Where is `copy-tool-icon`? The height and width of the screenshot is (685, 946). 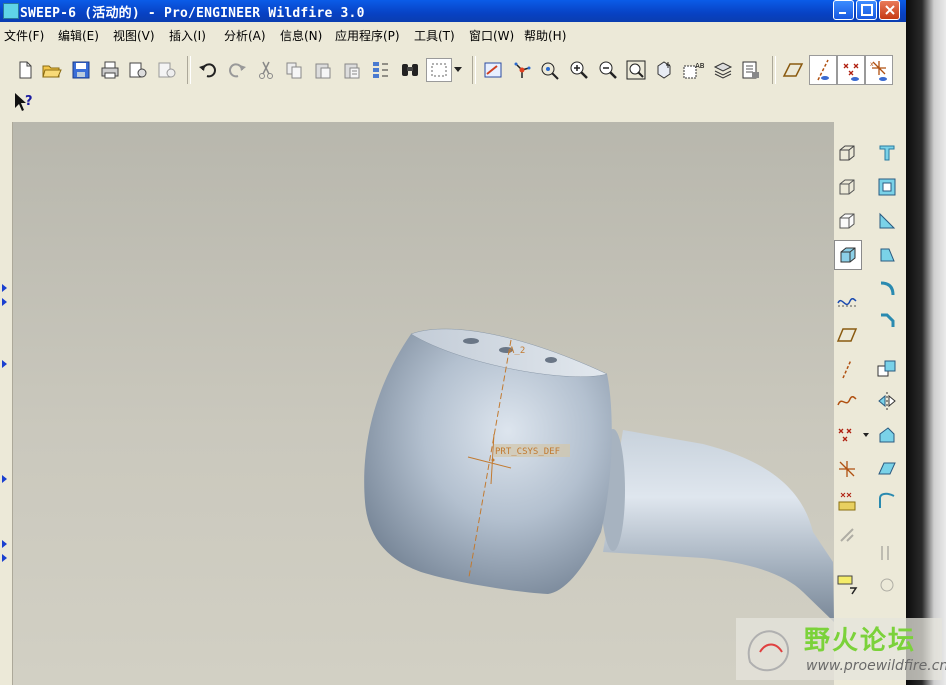
copy-tool-icon is located at coordinates (887, 369).